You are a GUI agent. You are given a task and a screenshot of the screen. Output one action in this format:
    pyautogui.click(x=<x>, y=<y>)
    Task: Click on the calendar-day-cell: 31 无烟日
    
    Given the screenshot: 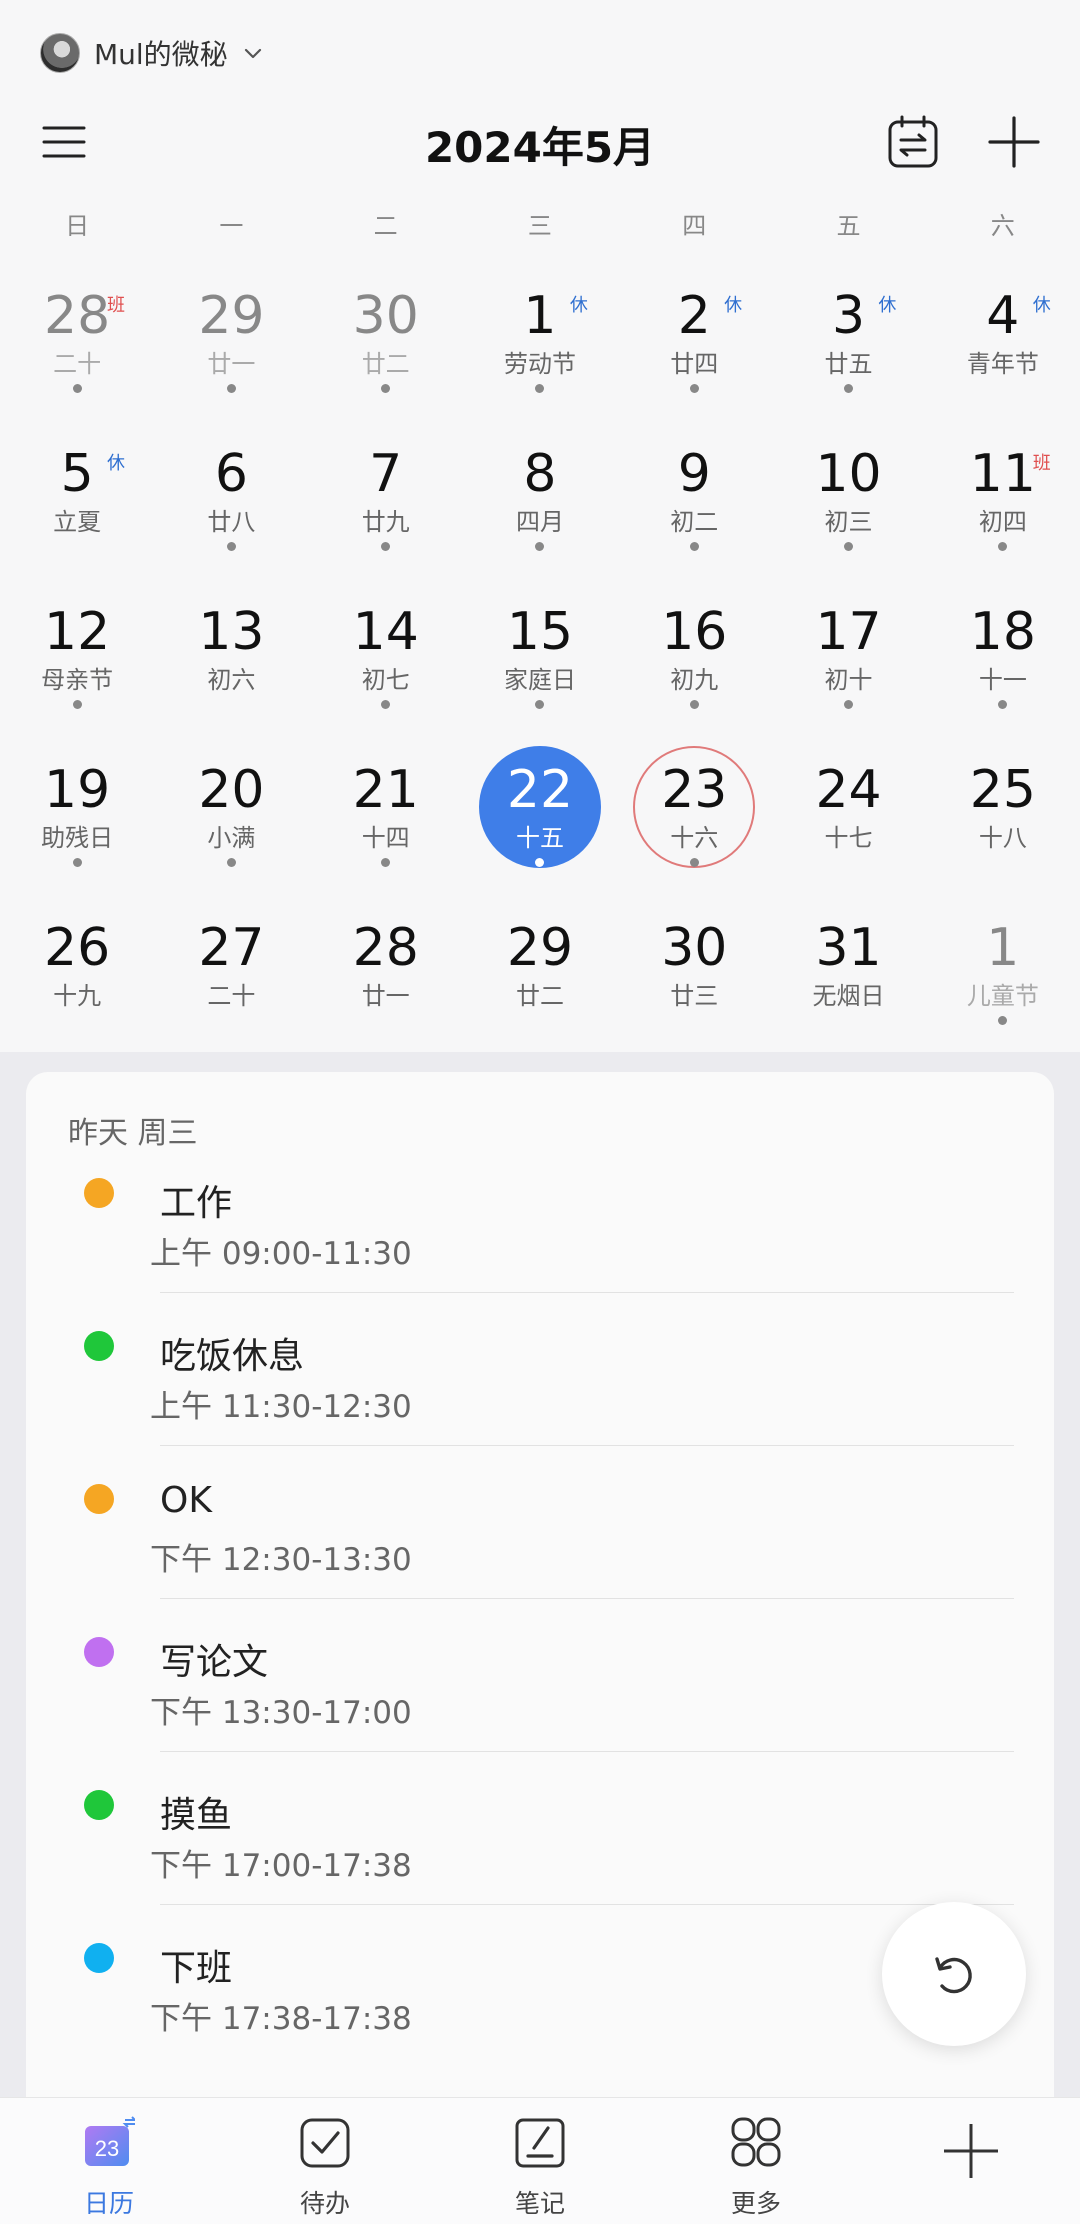 What is the action you would take?
    pyautogui.click(x=848, y=977)
    